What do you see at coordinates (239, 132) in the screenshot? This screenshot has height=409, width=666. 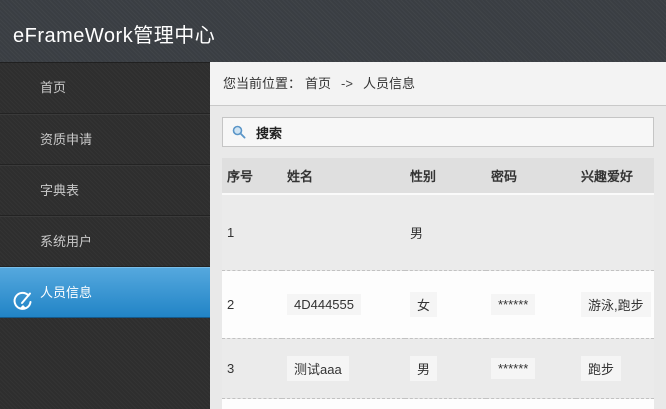 I see `magnifier-icon` at bounding box center [239, 132].